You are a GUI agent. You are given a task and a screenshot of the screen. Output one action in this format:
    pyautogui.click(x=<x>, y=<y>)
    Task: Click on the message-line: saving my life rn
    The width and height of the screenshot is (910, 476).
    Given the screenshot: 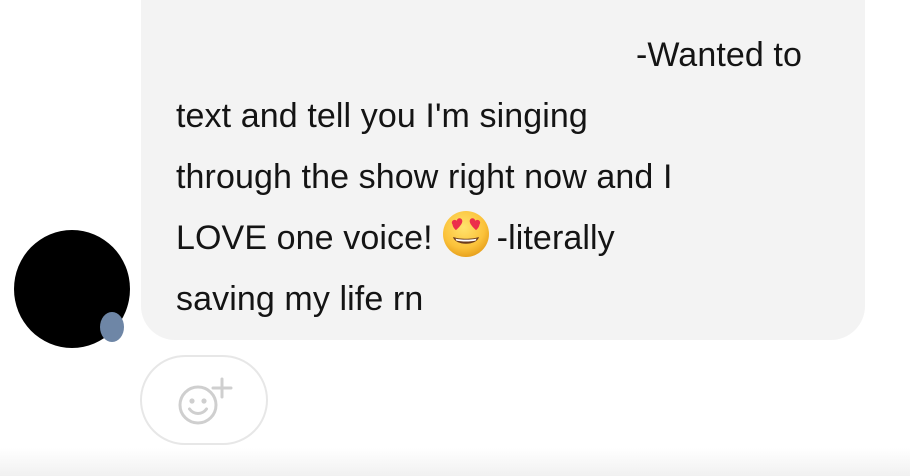 What is the action you would take?
    pyautogui.click(x=300, y=299)
    